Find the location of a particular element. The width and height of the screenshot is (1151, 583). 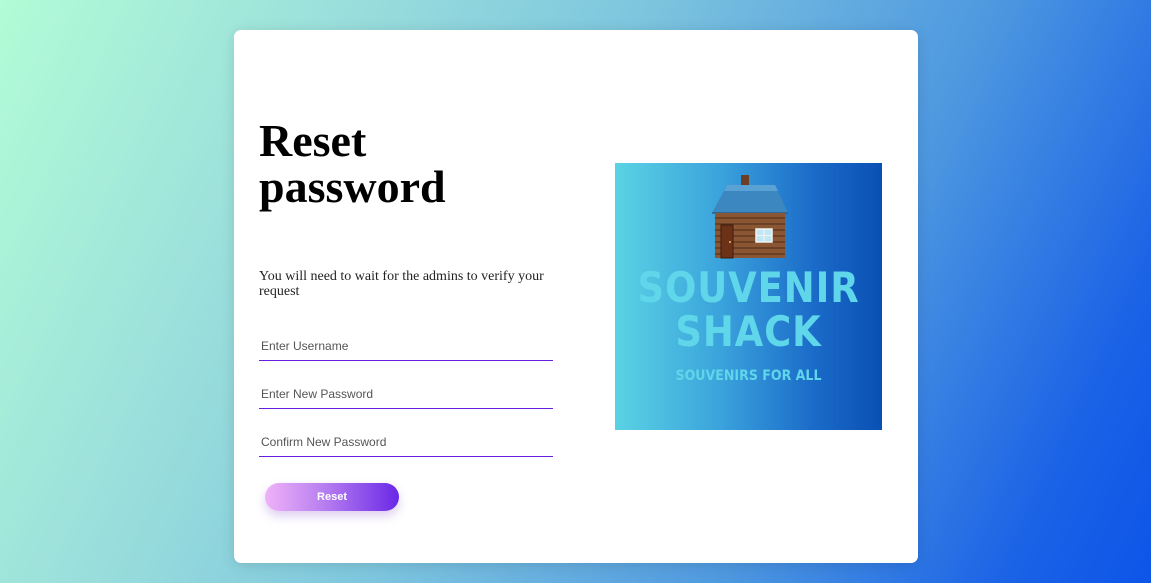

log-cabin-icon is located at coordinates (750, 217).